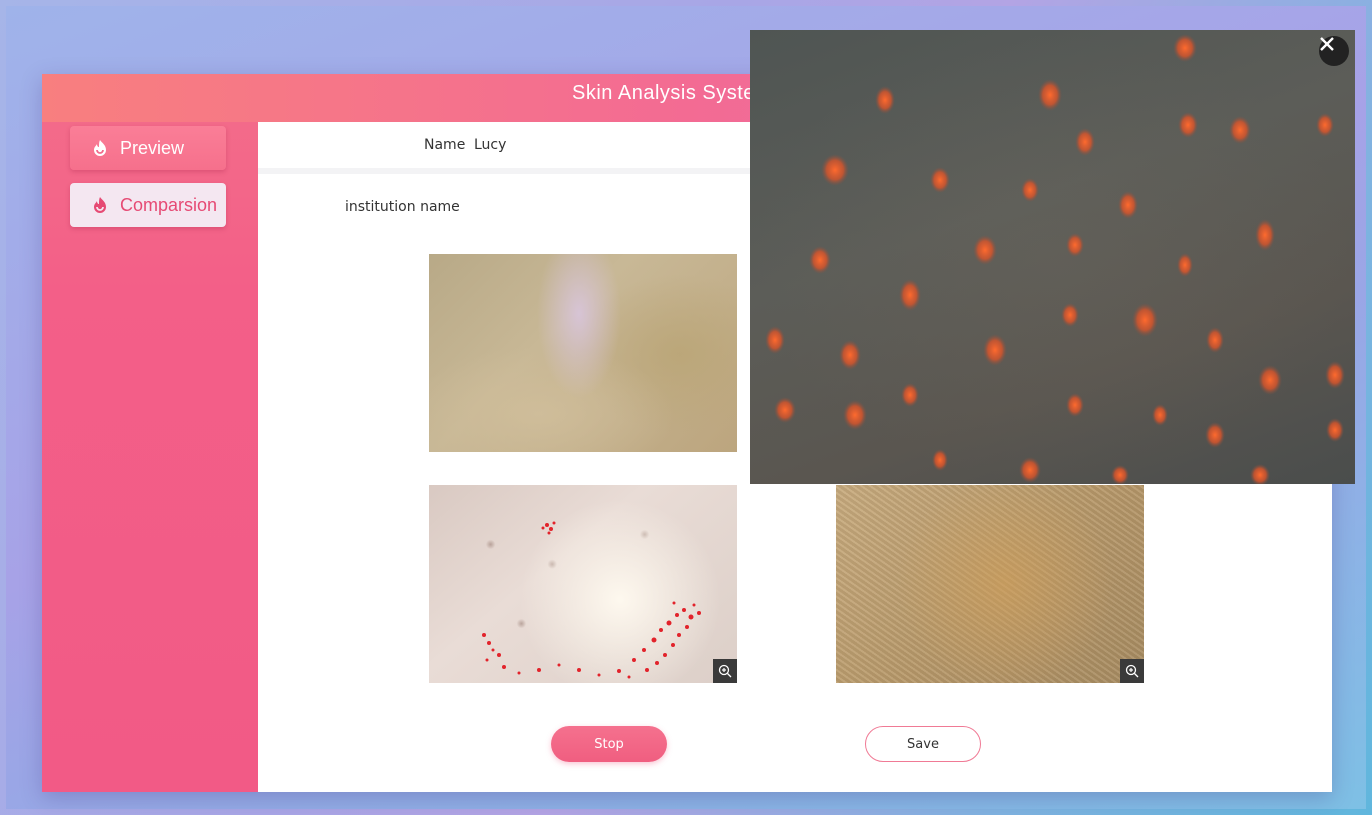  I want to click on name-value: Lucy, so click(490, 145).